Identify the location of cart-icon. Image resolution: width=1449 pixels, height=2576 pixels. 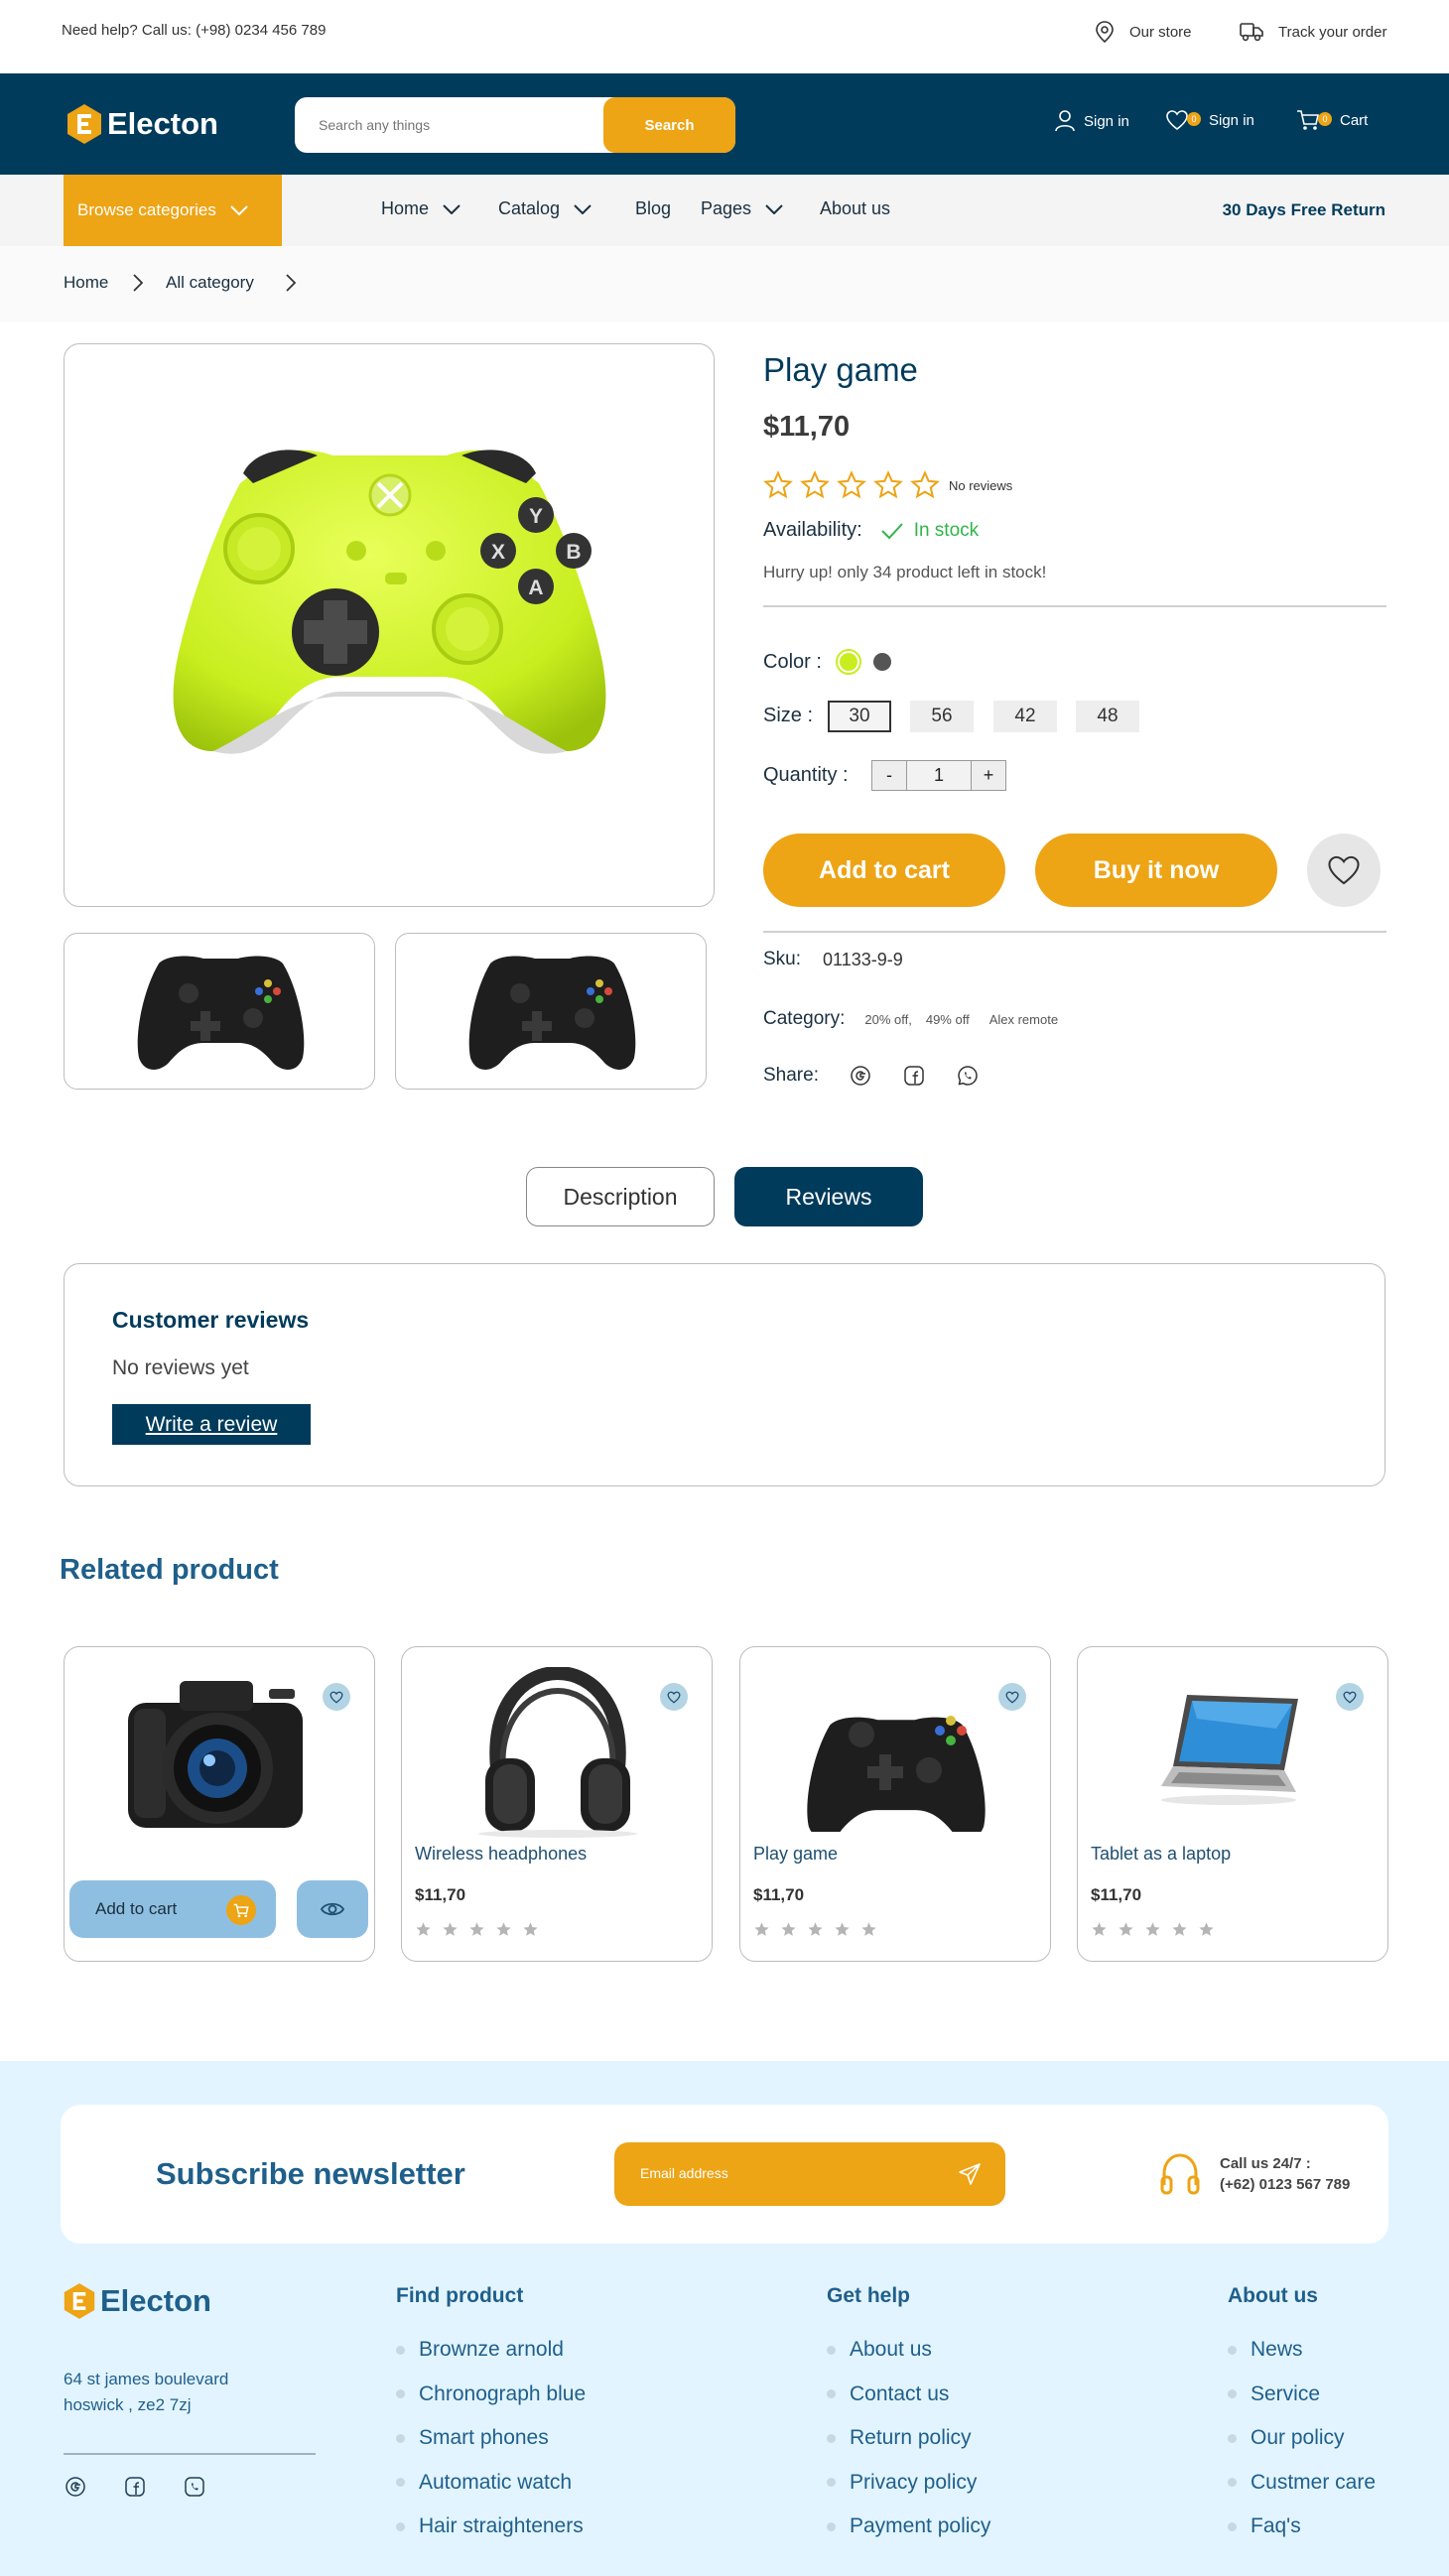
(1308, 120).